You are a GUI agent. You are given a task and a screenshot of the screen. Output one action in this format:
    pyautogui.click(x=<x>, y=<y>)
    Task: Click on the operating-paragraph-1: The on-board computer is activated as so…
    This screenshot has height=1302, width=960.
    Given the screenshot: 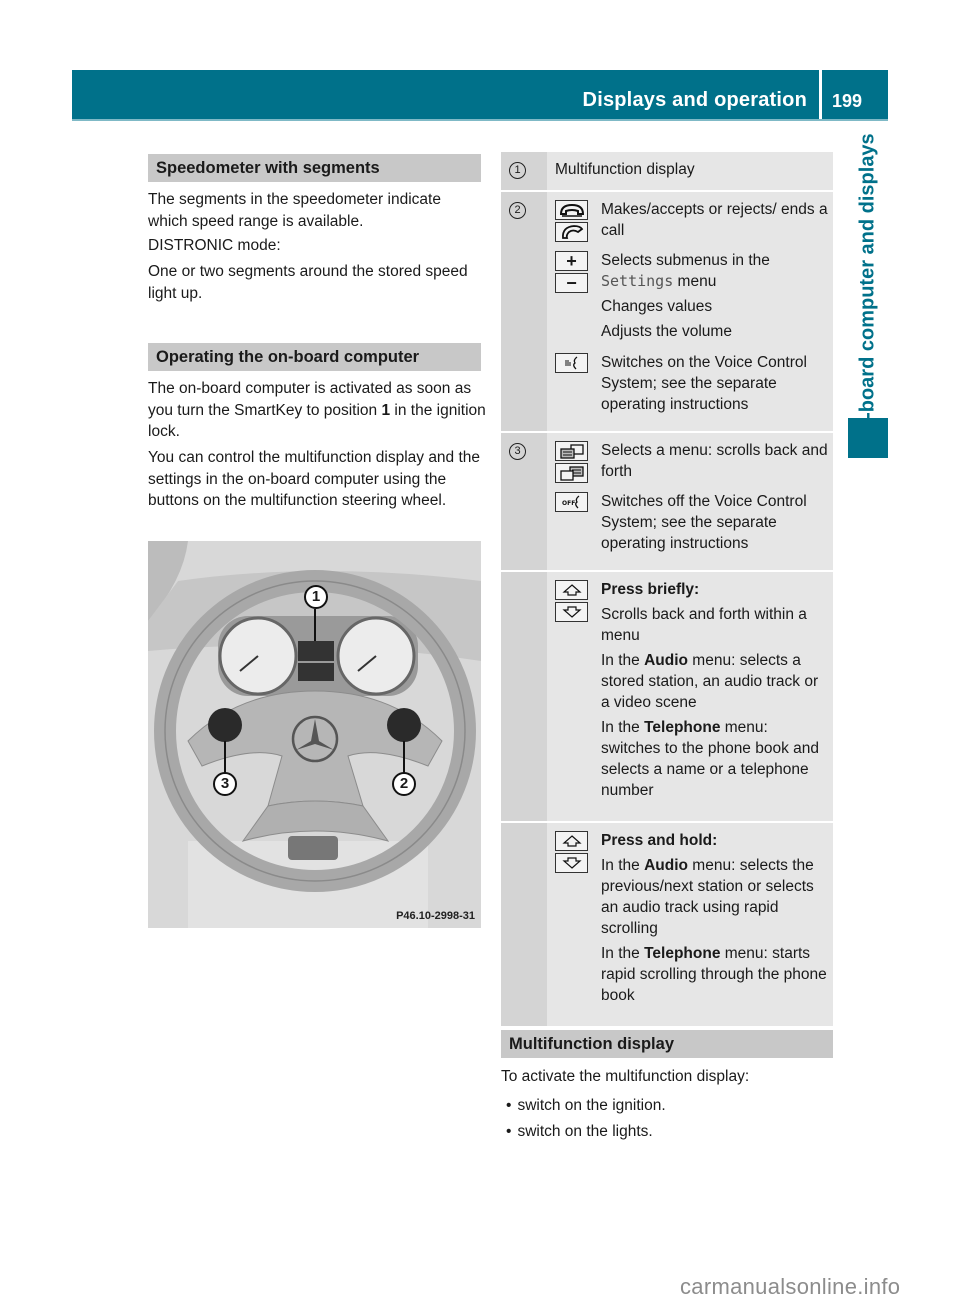 What is the action you would take?
    pyautogui.click(x=317, y=410)
    